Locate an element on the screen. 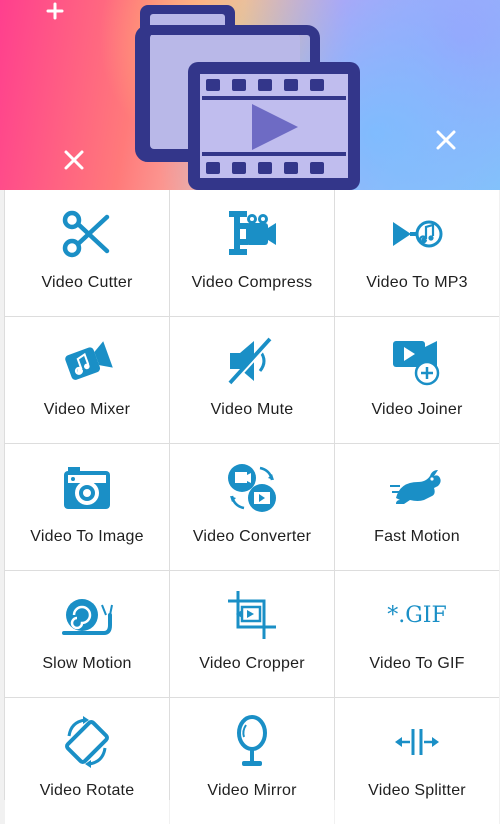 Image resolution: width=500 pixels, height=824 pixels. video-add-icon is located at coordinates (417, 361).